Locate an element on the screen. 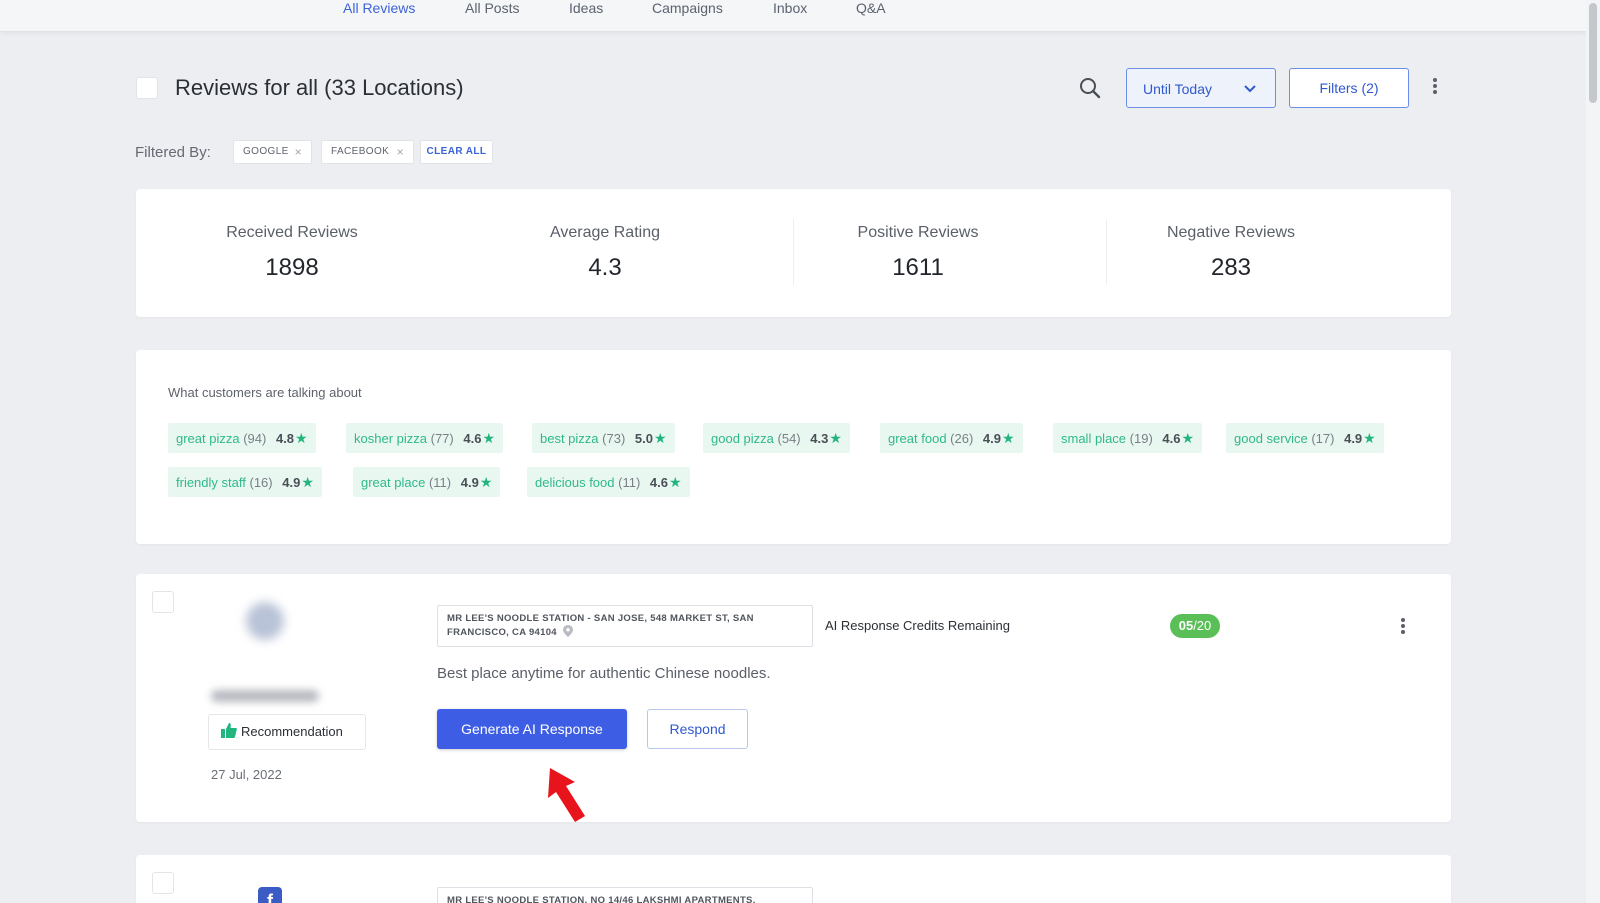 The image size is (1600, 903). topic-term: great pizza is located at coordinates (208, 438).